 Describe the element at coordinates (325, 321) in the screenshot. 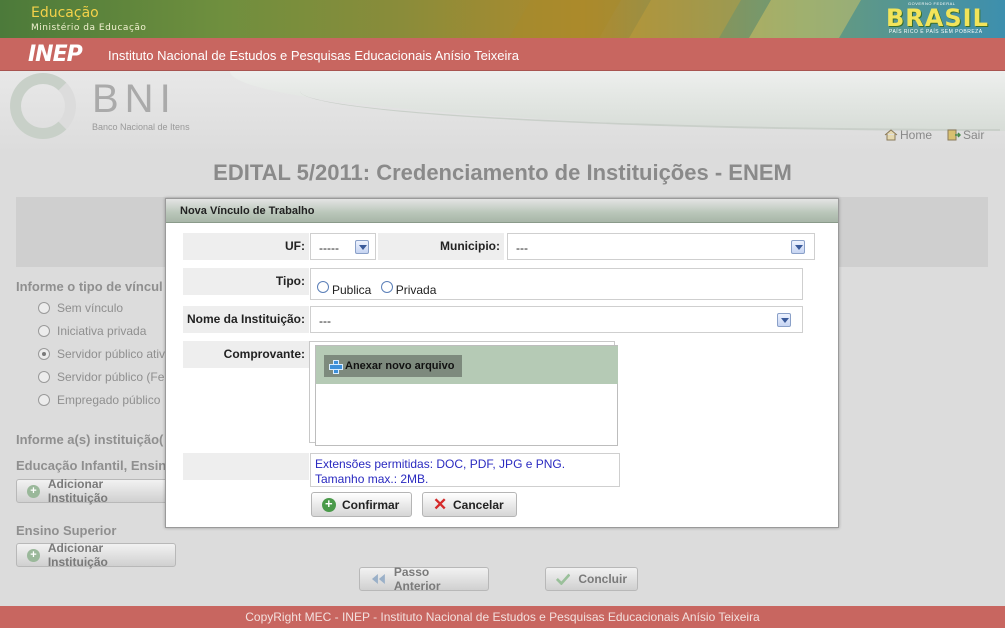

I see `instituicao-select-value: ---` at that location.